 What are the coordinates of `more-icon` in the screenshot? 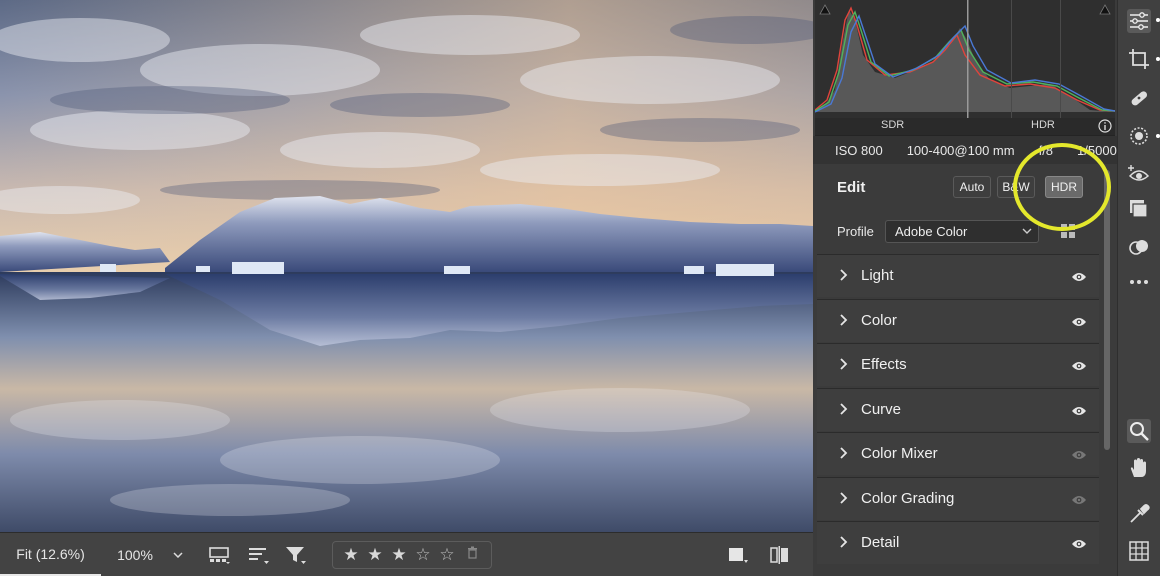 It's located at (1139, 282).